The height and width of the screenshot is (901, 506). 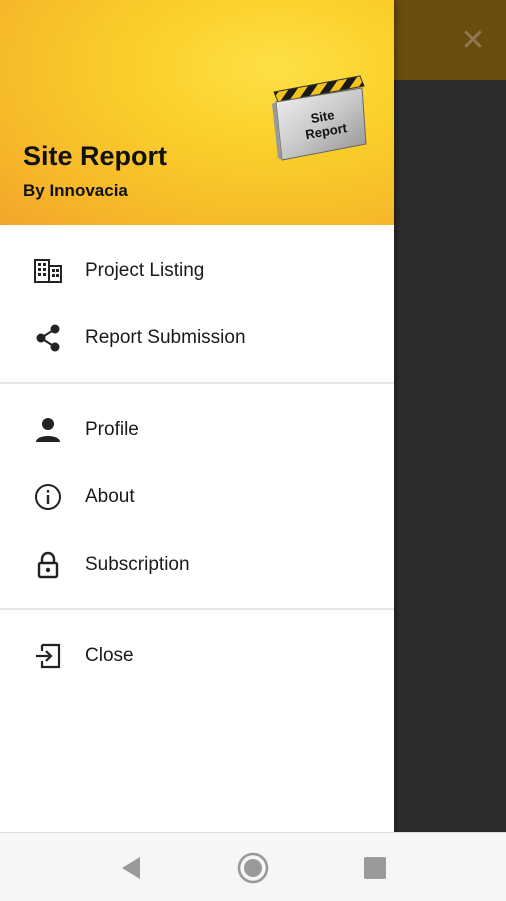 What do you see at coordinates (48, 497) in the screenshot?
I see `info-icon` at bounding box center [48, 497].